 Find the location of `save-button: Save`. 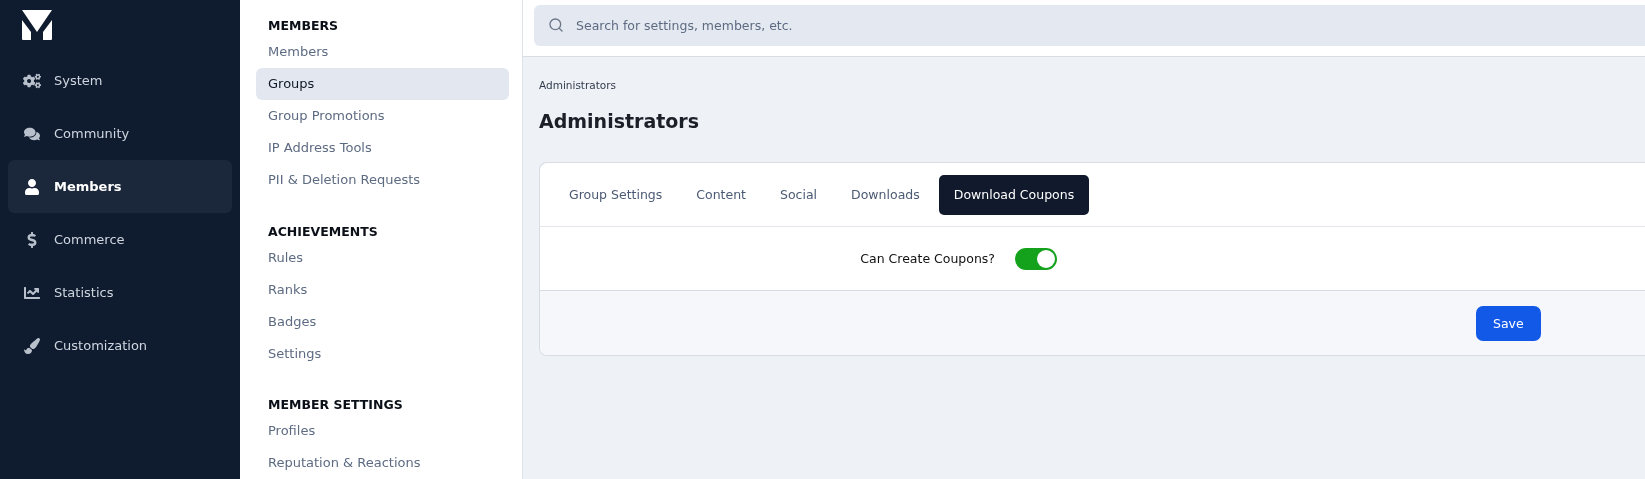

save-button: Save is located at coordinates (1508, 323).